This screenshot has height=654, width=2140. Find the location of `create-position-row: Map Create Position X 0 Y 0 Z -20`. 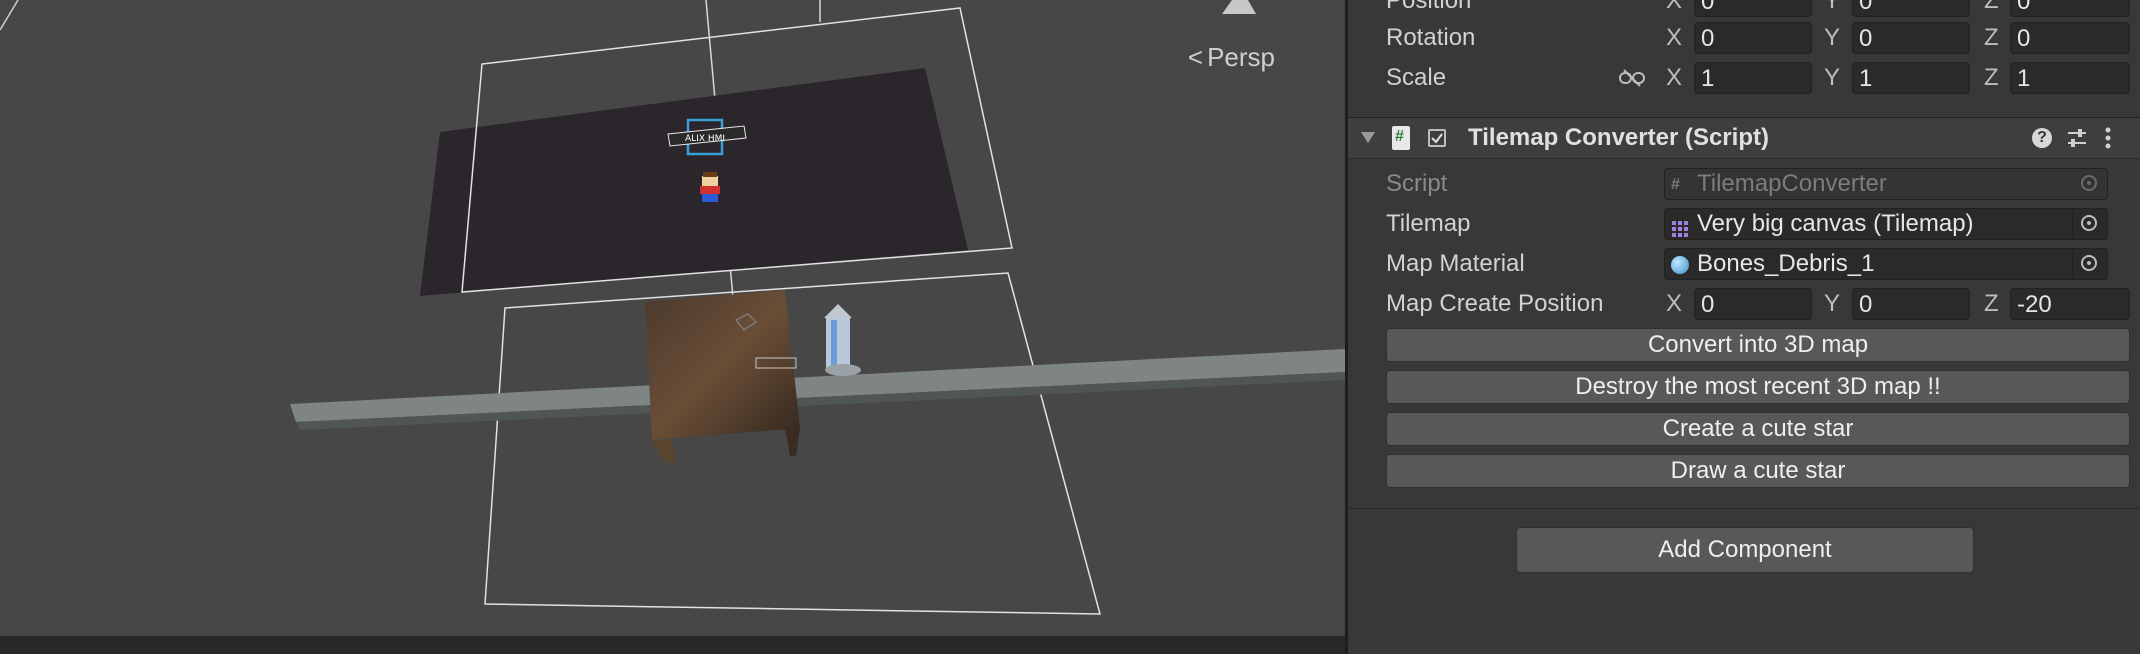

create-position-row: Map Create Position X 0 Y 0 Z -20 is located at coordinates (1744, 304).